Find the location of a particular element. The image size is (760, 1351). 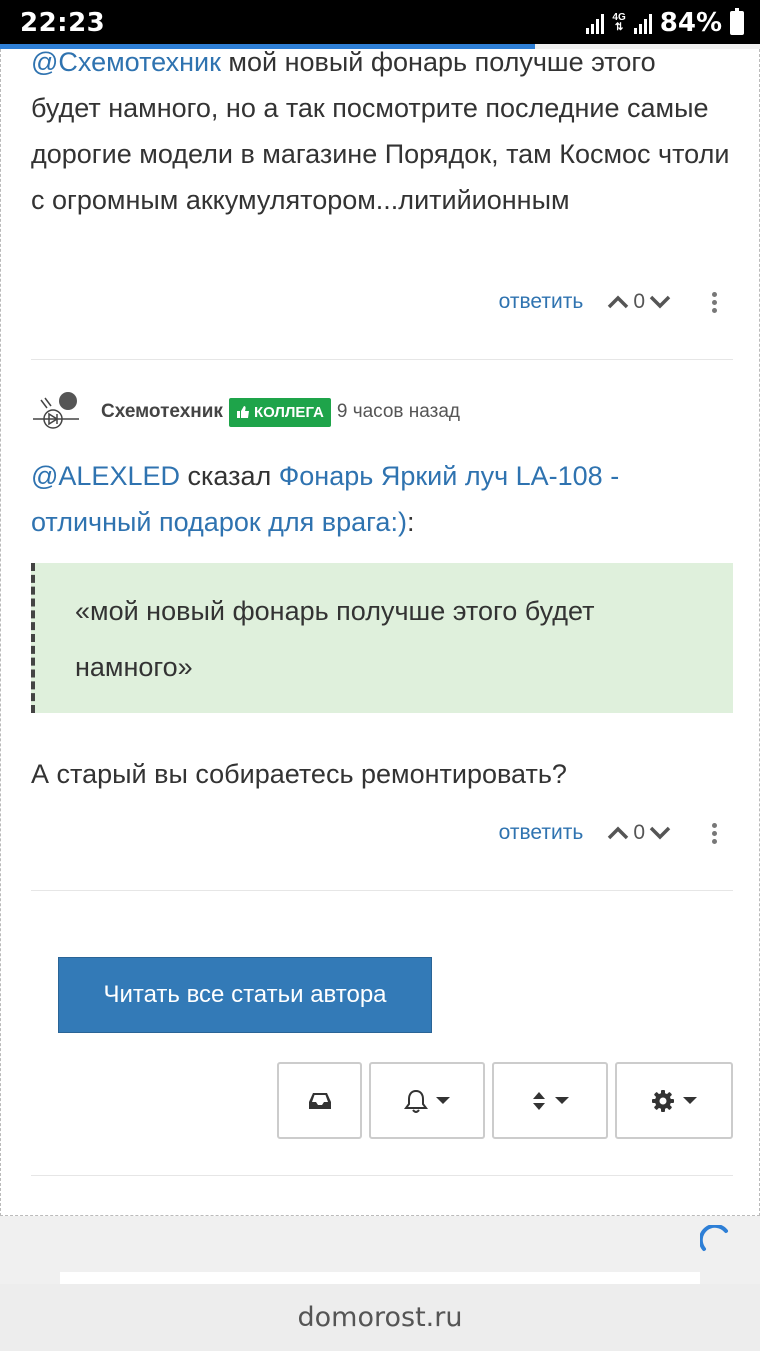

inbox-icon is located at coordinates (319, 1100).